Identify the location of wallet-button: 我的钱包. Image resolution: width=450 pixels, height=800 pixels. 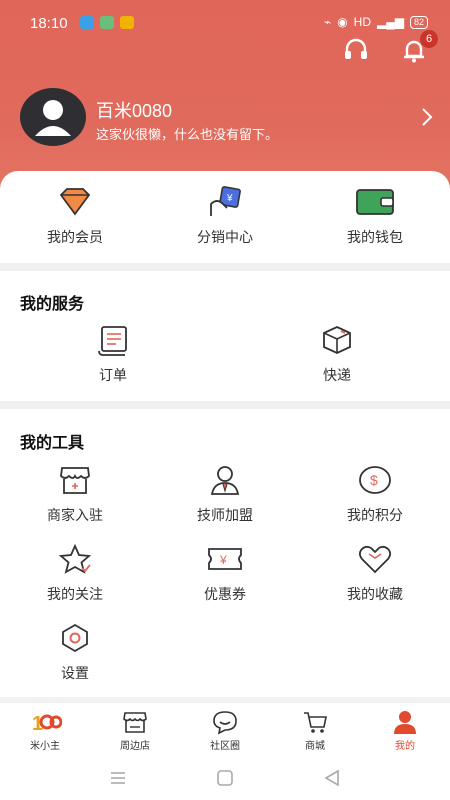
(375, 216).